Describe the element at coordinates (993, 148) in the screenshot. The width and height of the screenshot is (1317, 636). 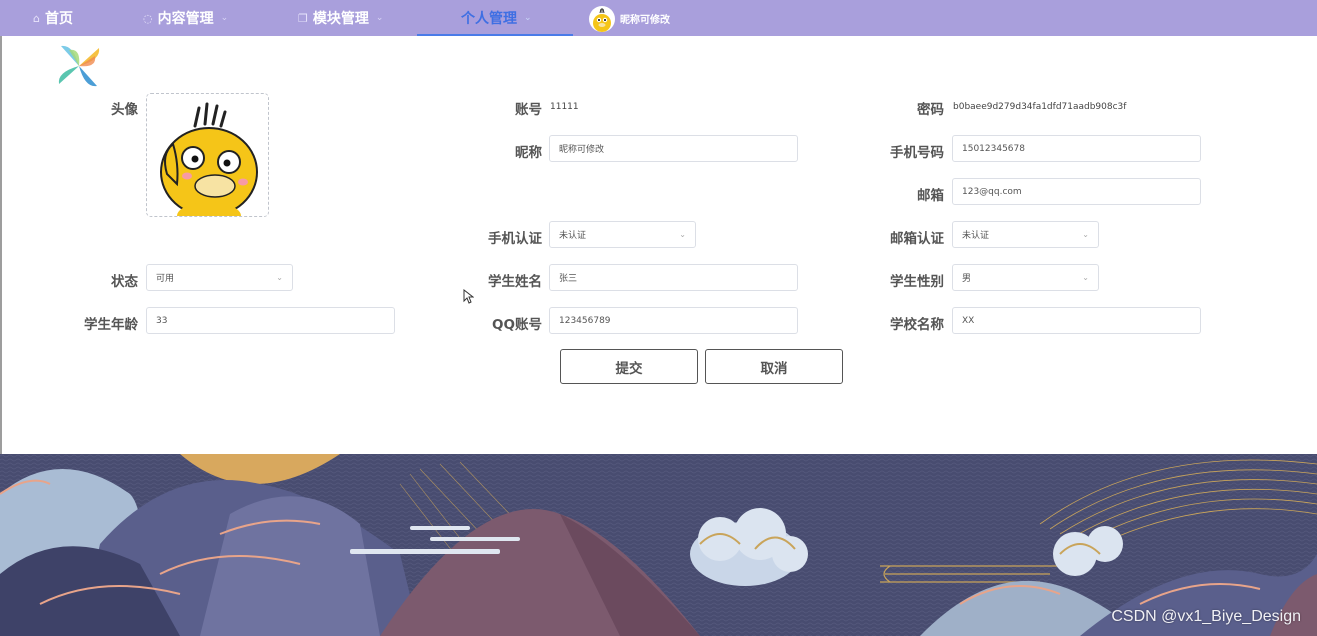
I see `phone-value: 15012345678` at that location.